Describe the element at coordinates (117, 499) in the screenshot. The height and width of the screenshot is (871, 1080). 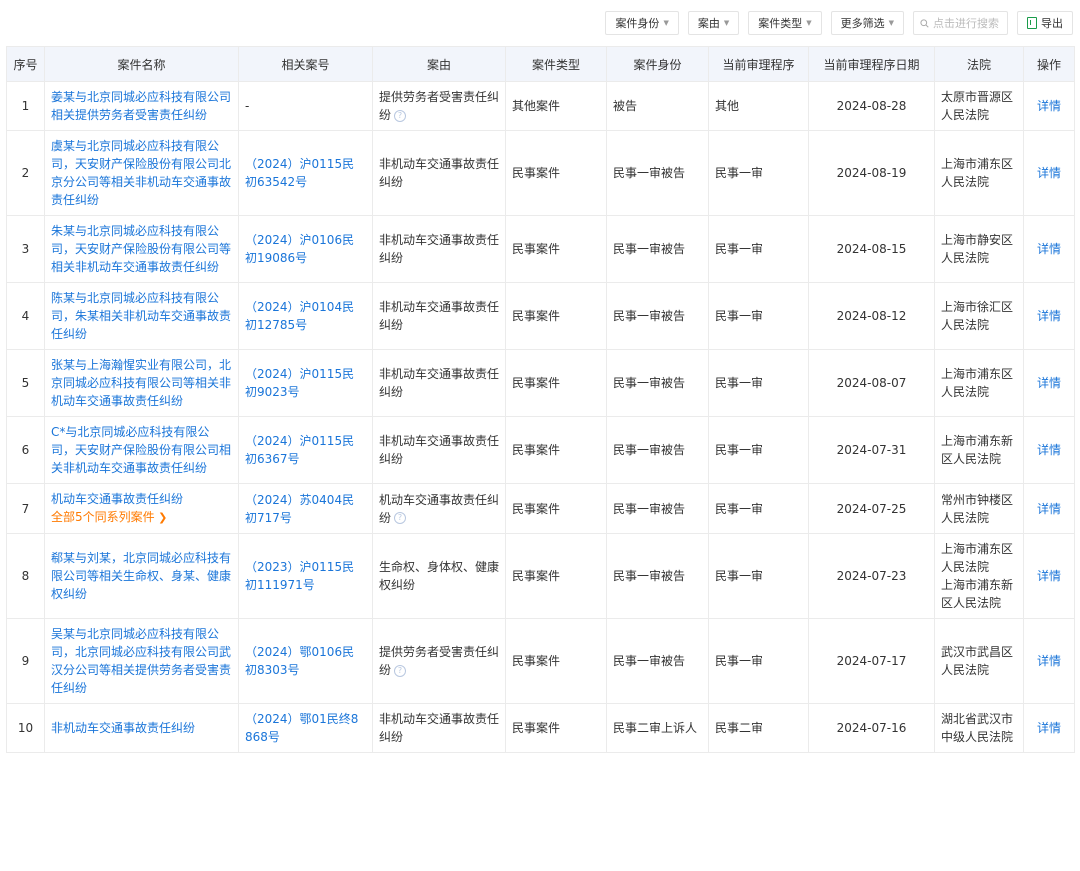
I see `case-name-link: 机动车交通事故责任纠纷` at that location.